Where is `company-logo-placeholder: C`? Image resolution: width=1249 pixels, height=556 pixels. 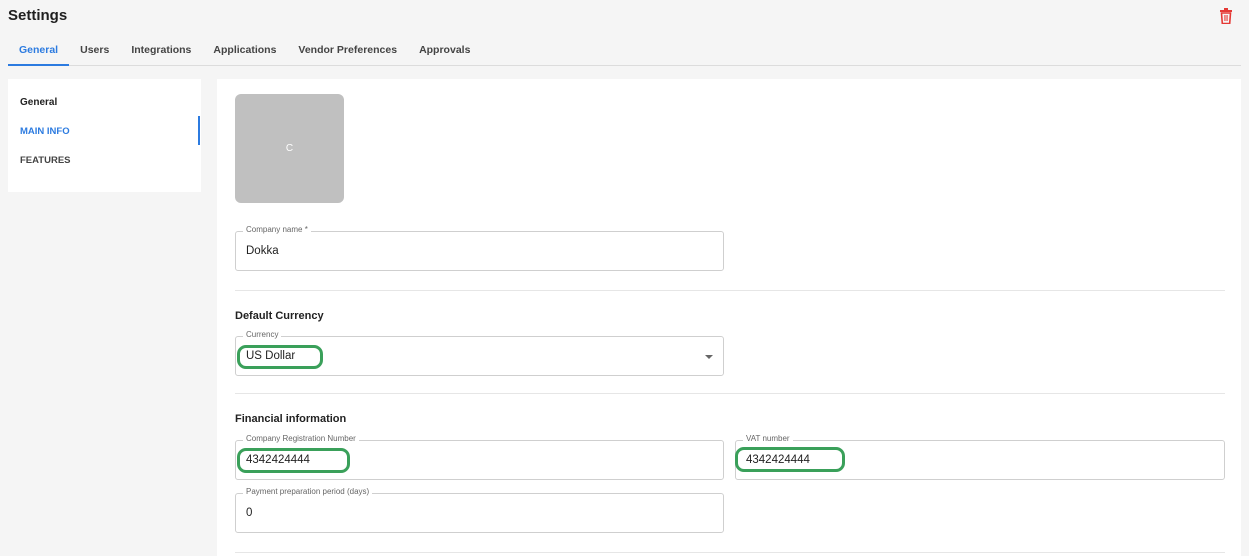
company-logo-placeholder: C is located at coordinates (289, 148).